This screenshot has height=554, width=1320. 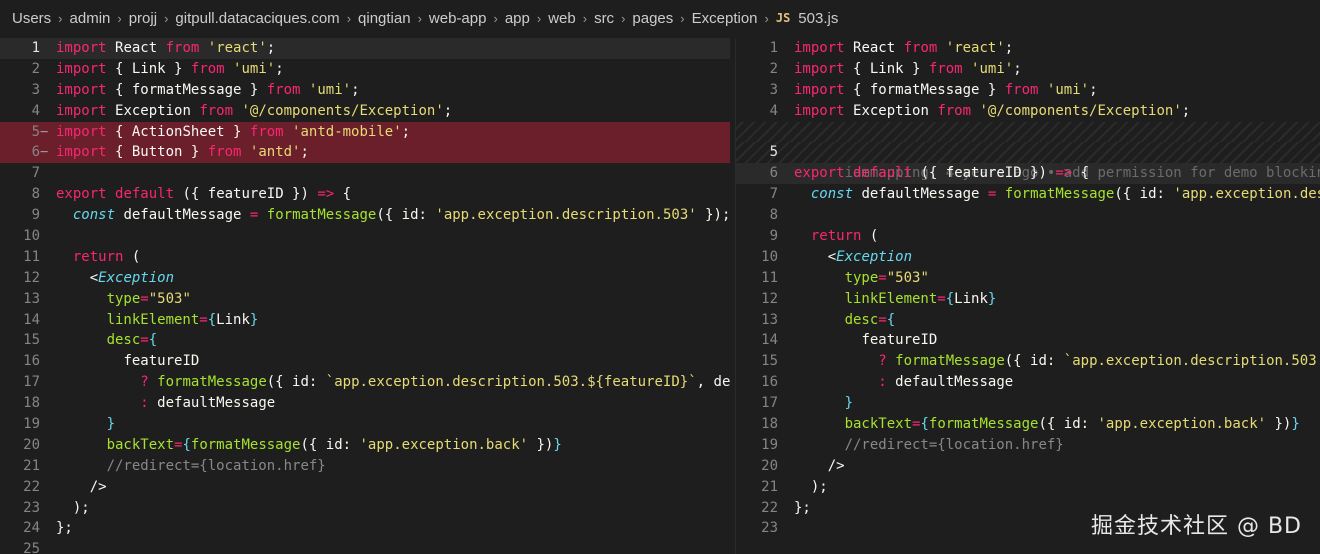 I want to click on code-line: 25, so click(x=365, y=546).